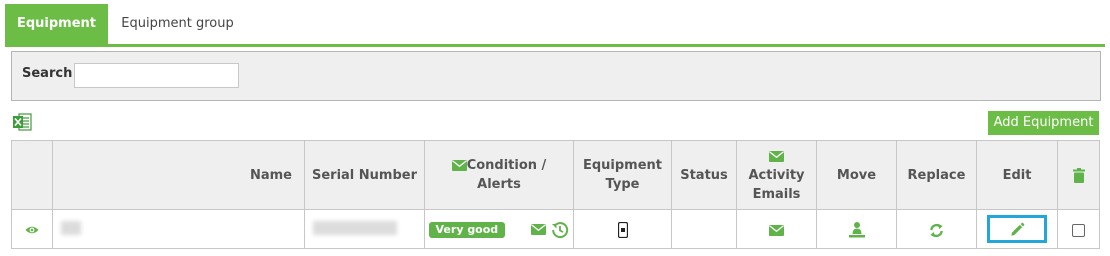 Image resolution: width=1110 pixels, height=256 pixels. I want to click on header-serial-number: Serial Number, so click(364, 175).